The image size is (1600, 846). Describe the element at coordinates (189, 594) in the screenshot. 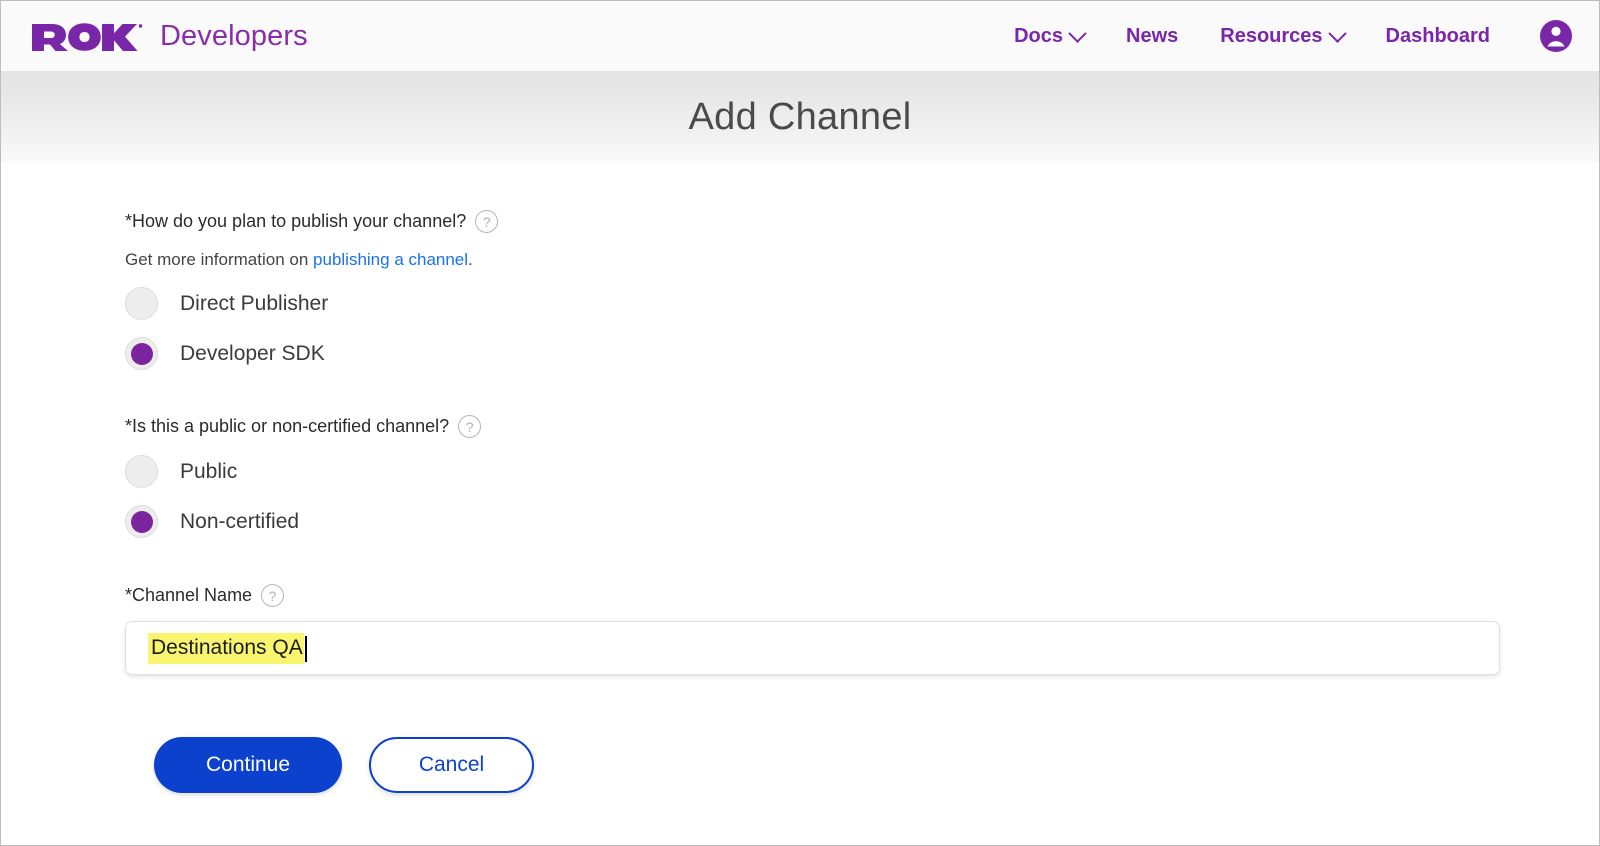

I see `channel-name-label-text: *Channel Name` at that location.